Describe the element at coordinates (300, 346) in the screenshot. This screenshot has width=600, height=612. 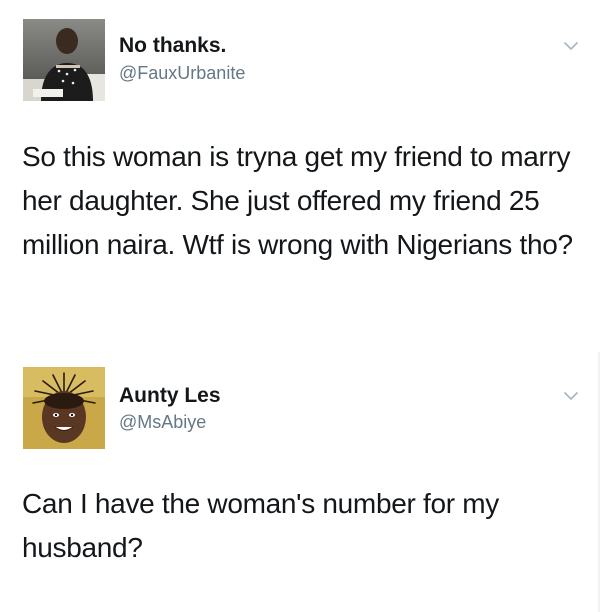
I see `tweet-divider` at that location.